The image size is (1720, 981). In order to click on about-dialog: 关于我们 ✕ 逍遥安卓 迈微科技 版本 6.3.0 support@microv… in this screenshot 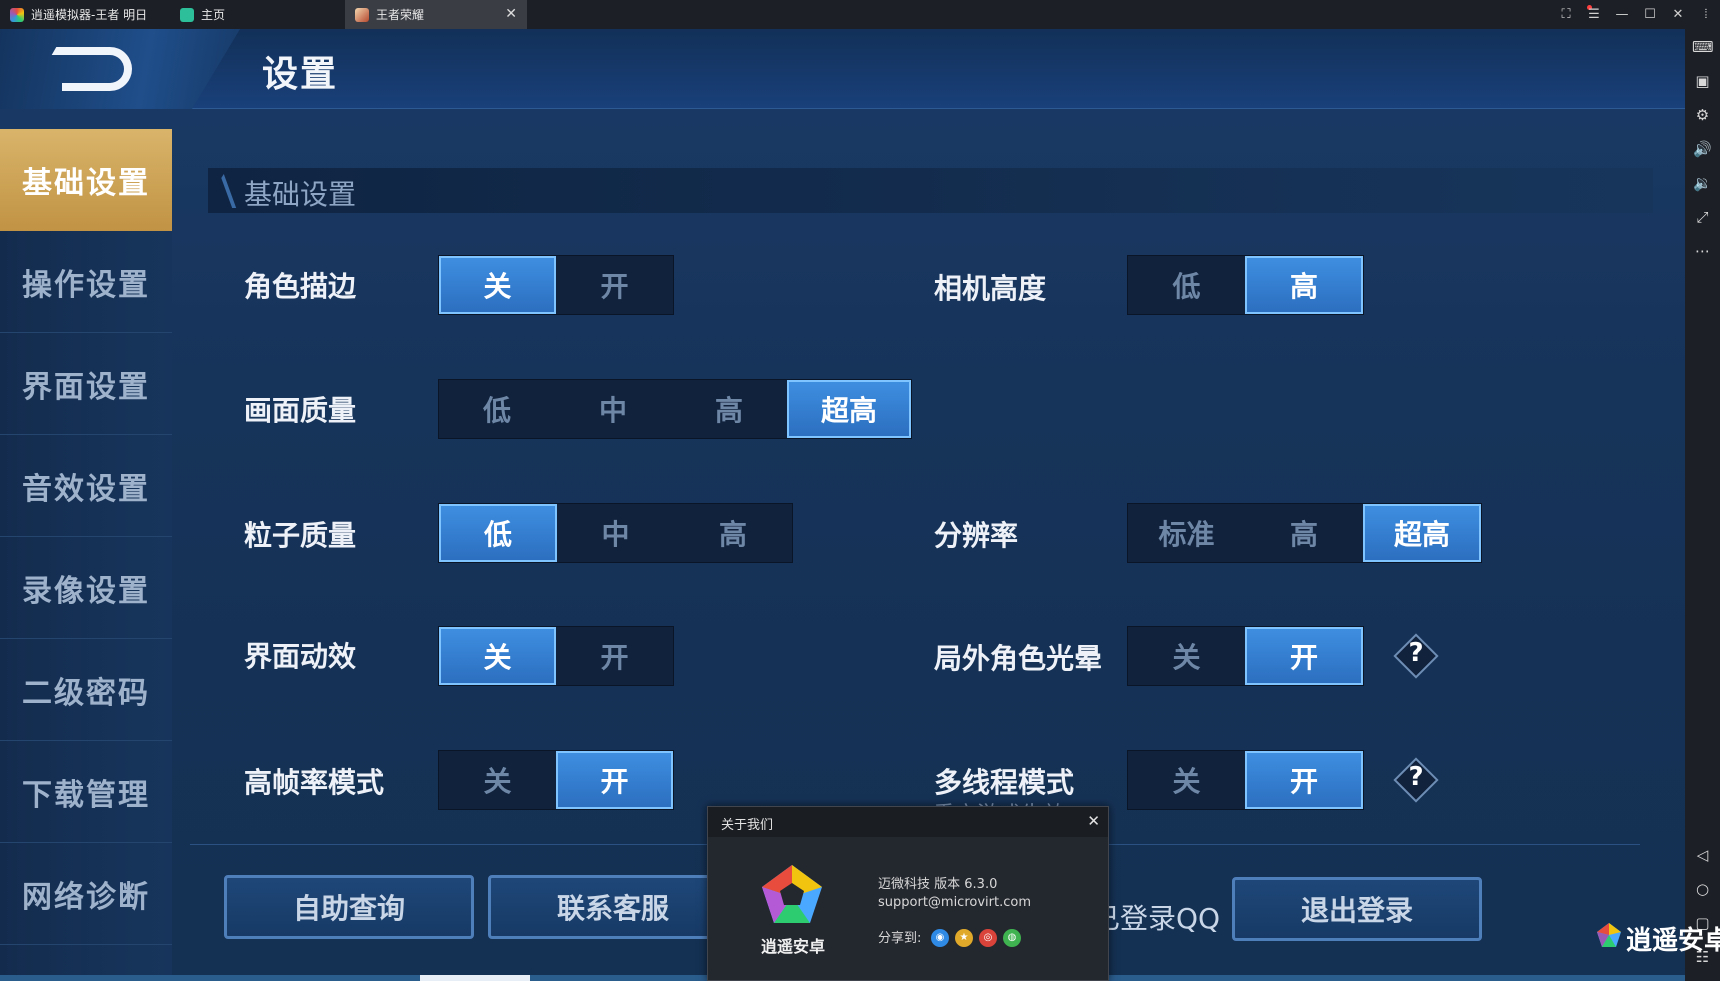, I will do `click(908, 893)`.